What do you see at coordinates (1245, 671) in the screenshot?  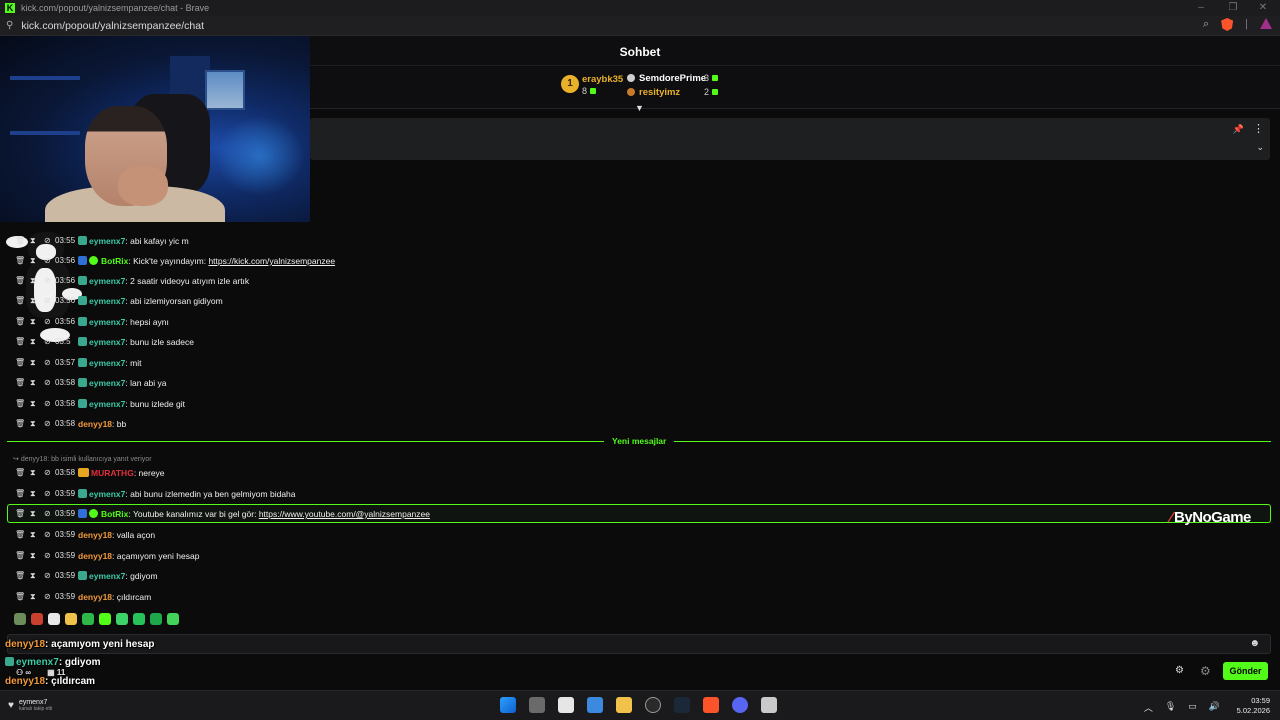 I see `send-button: Gönder` at bounding box center [1245, 671].